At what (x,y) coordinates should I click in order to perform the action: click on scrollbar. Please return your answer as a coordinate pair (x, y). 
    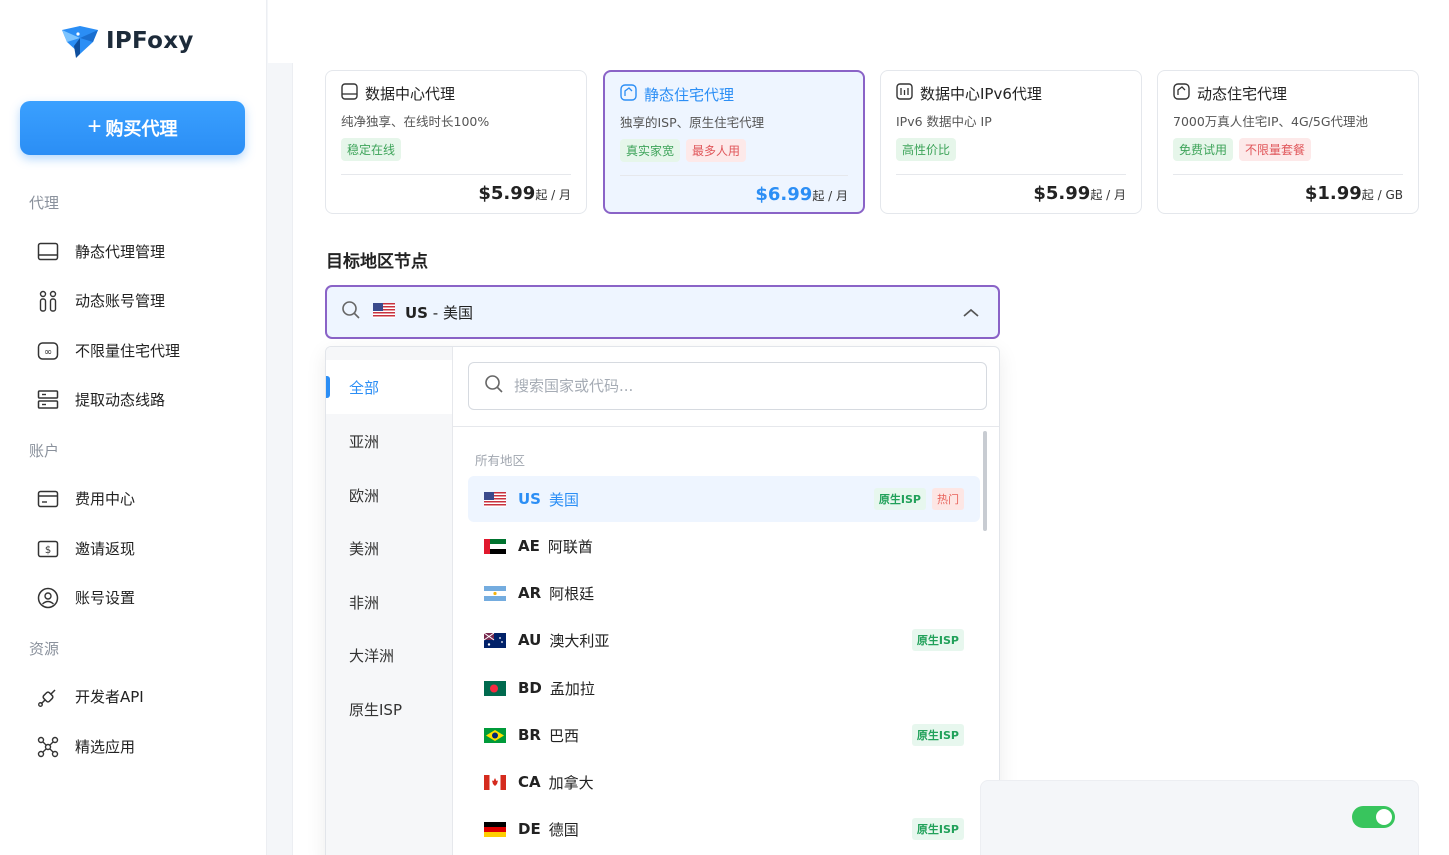
    Looking at the image, I should click on (985, 481).